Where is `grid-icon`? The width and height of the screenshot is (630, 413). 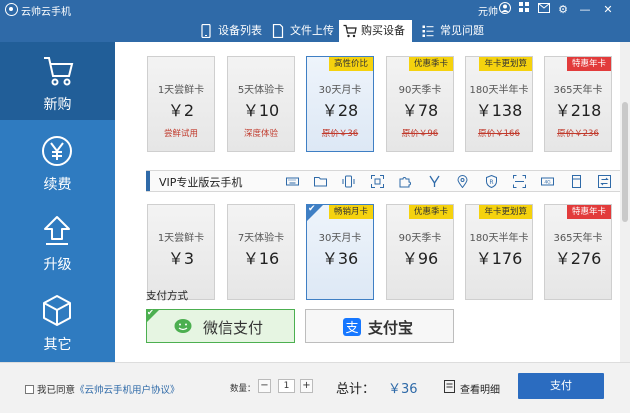 grid-icon is located at coordinates (524, 10).